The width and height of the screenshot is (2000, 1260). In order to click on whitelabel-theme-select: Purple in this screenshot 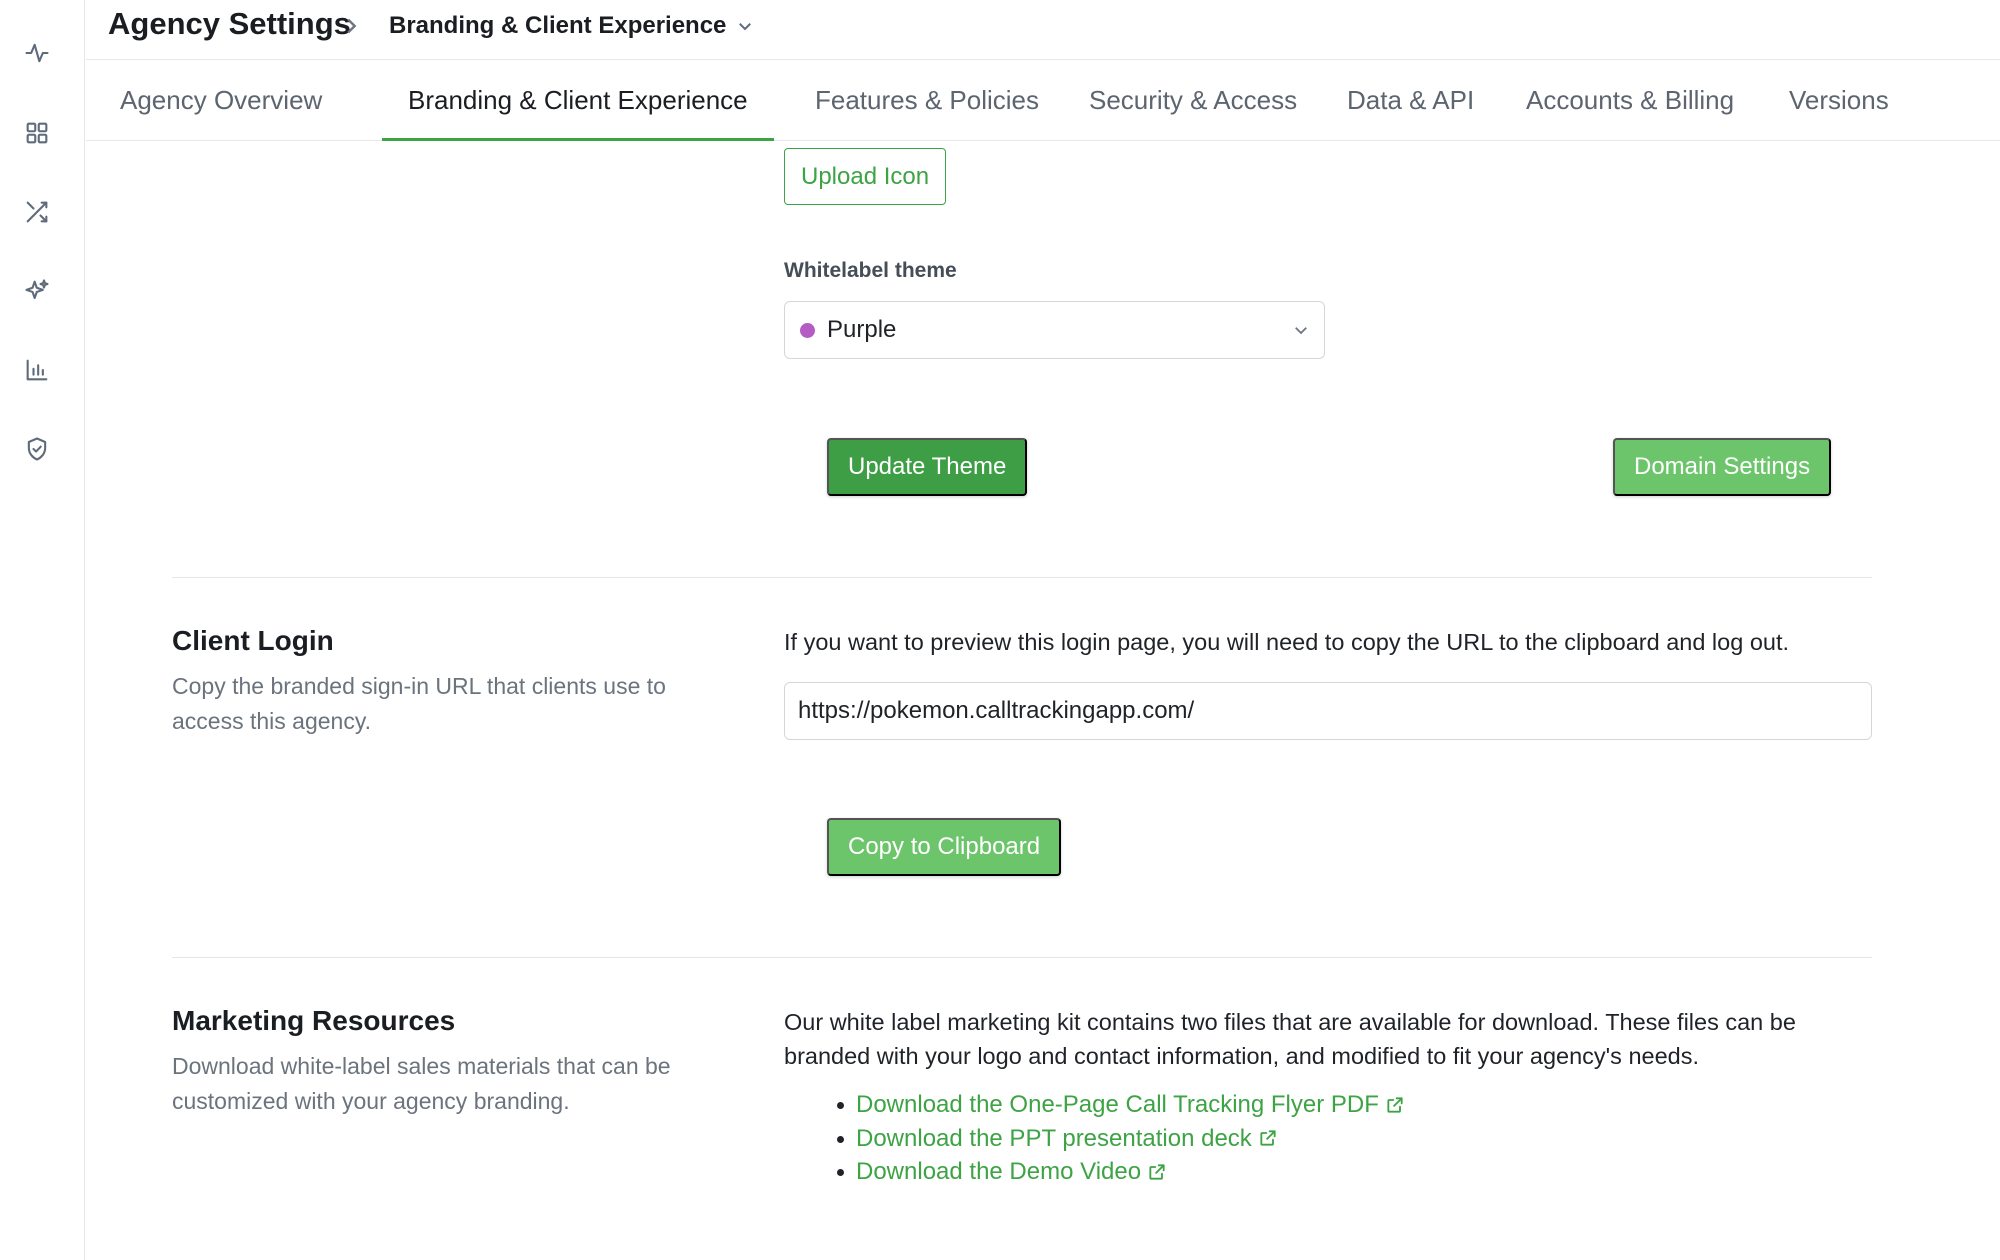, I will do `click(1054, 330)`.